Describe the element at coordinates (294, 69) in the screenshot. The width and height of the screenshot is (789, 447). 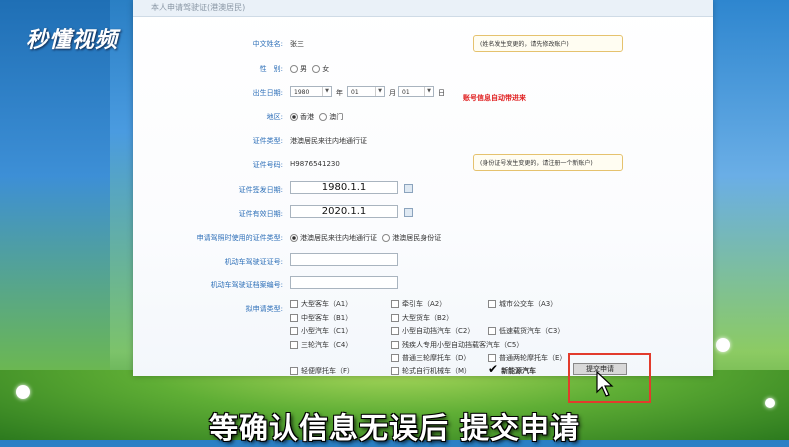
I see `gender-male-radio` at that location.